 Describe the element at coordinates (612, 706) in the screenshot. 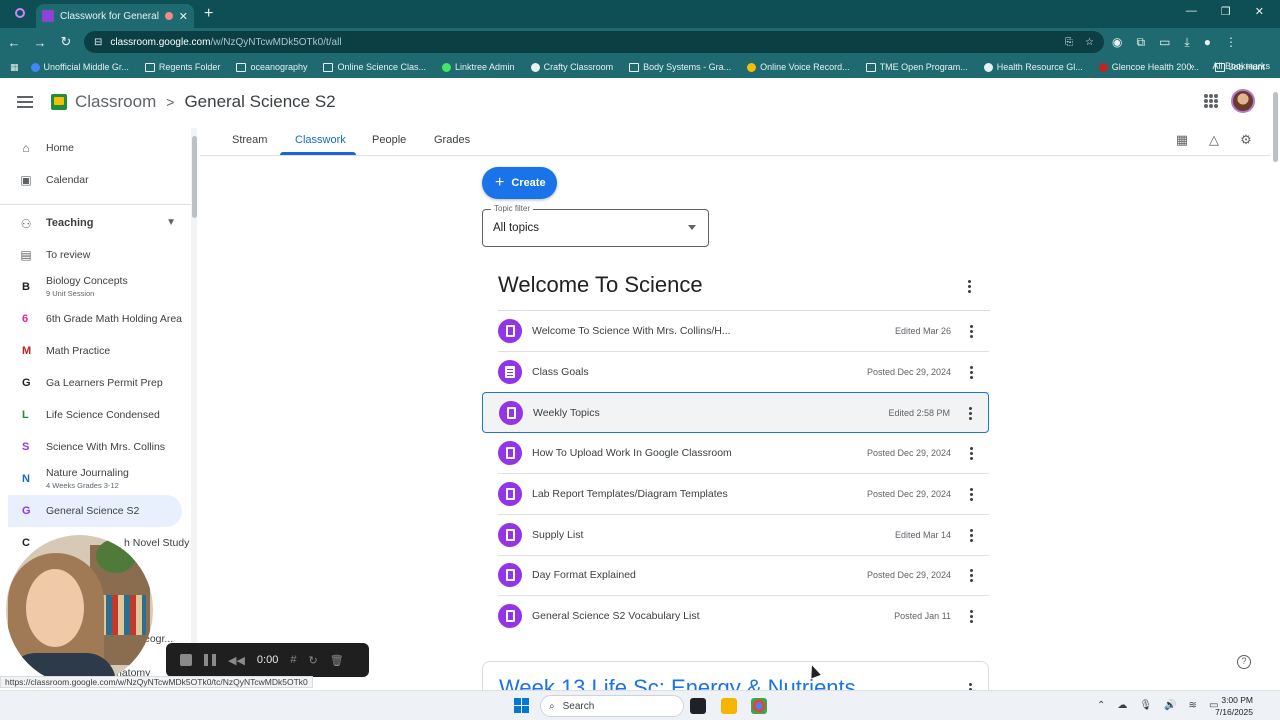

I see `taskbar-search: ⌕ Search` at that location.